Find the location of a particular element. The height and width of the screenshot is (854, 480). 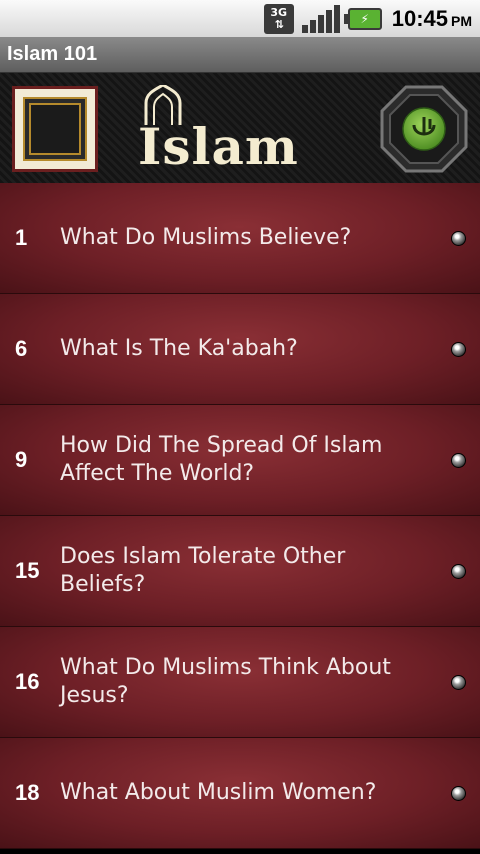

baqa-logo-icon is located at coordinates (424, 129).